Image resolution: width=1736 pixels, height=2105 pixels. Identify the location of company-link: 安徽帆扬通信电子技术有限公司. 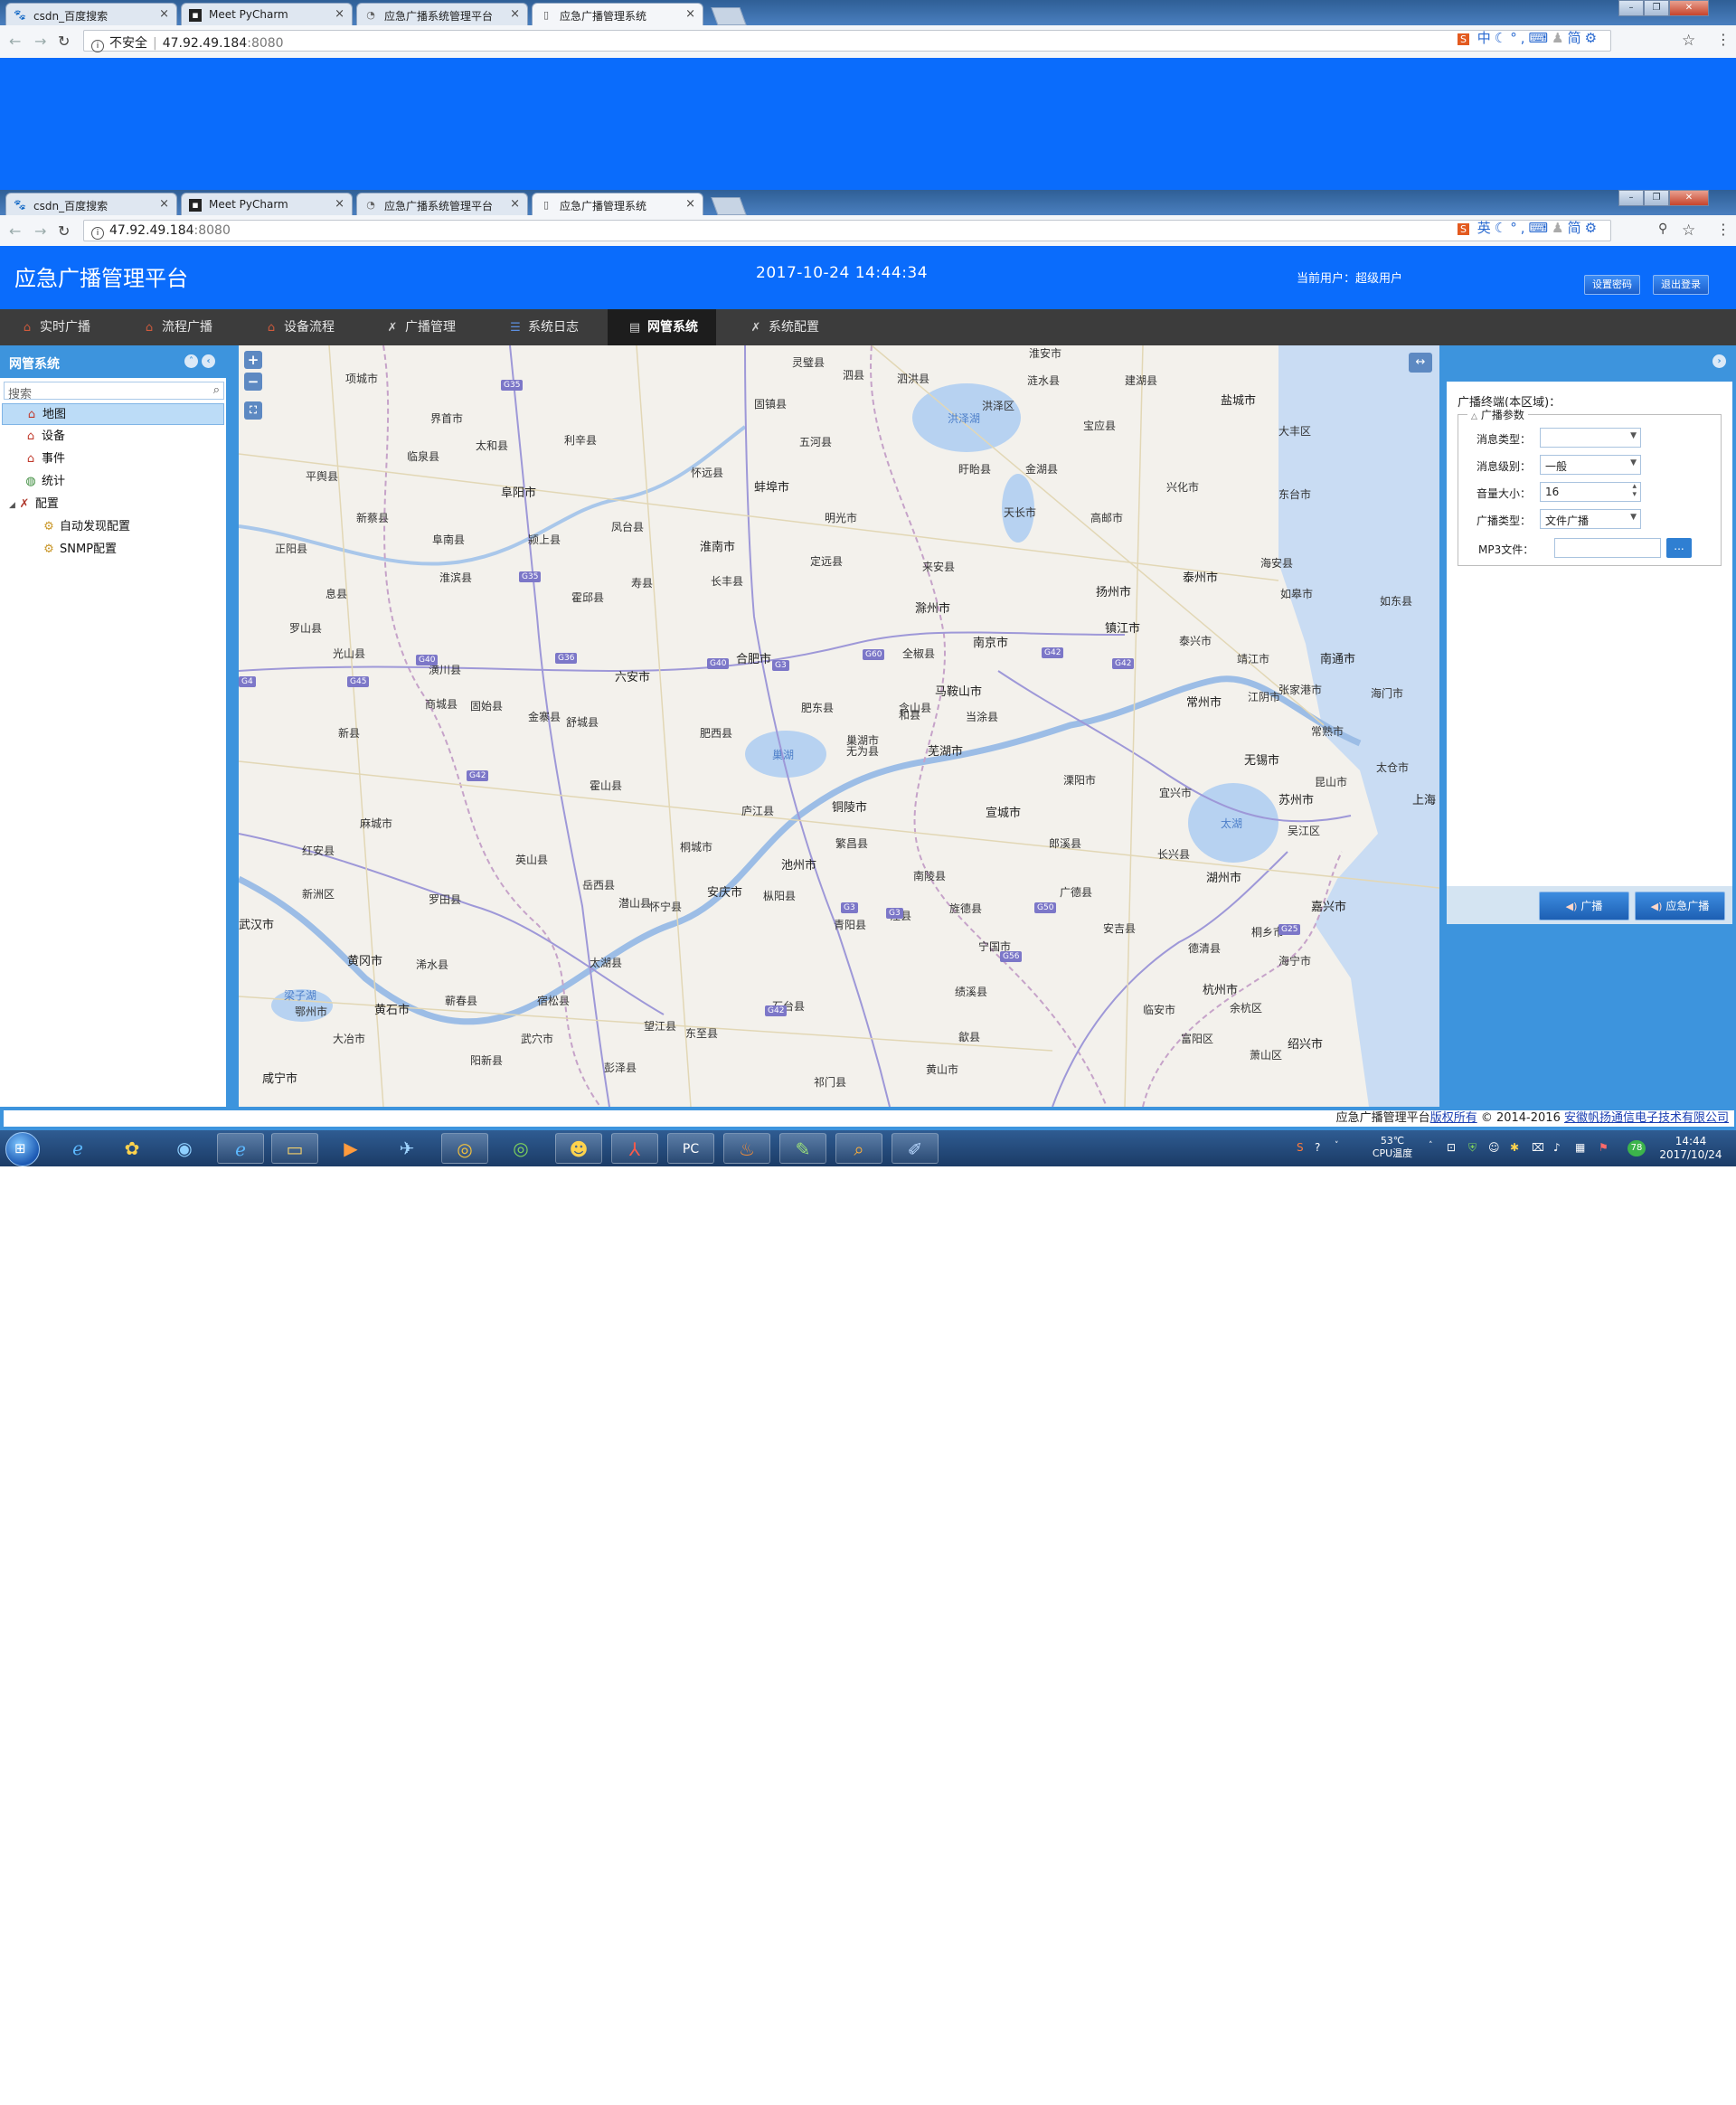
(1646, 1118).